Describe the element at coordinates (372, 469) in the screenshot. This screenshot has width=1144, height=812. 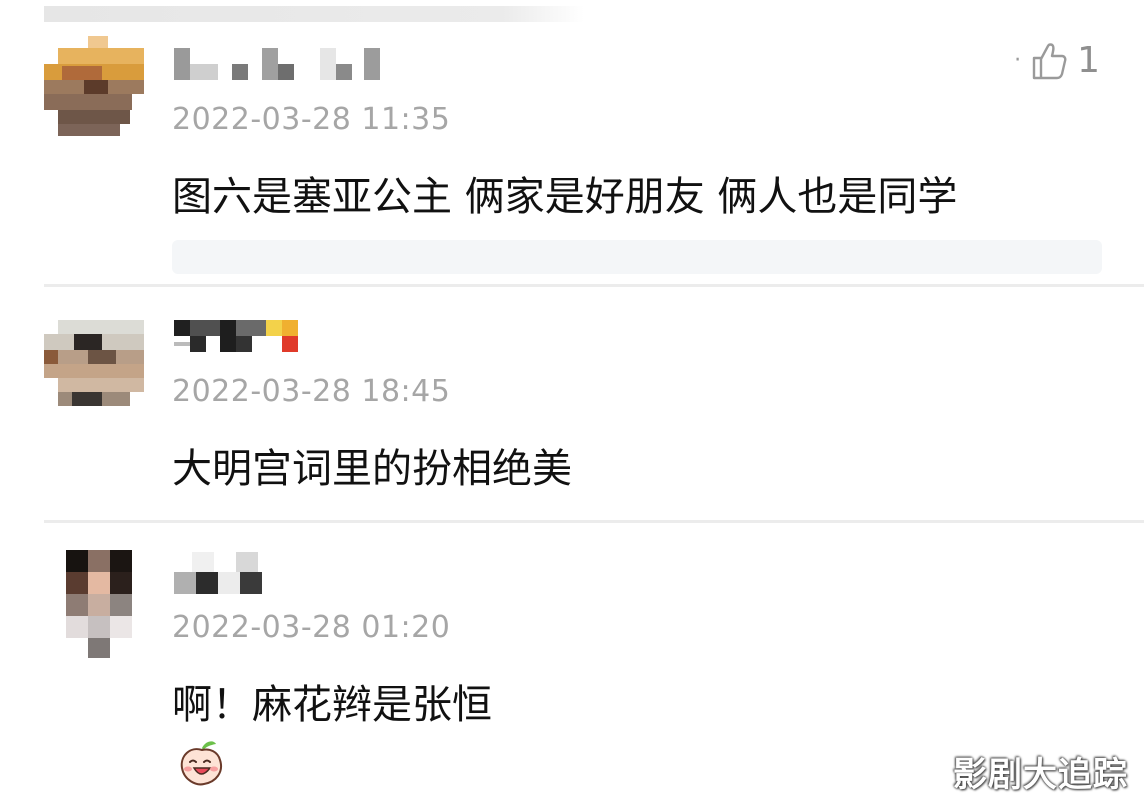
I see `comment-text: 大明宫词里的扮相绝美` at that location.